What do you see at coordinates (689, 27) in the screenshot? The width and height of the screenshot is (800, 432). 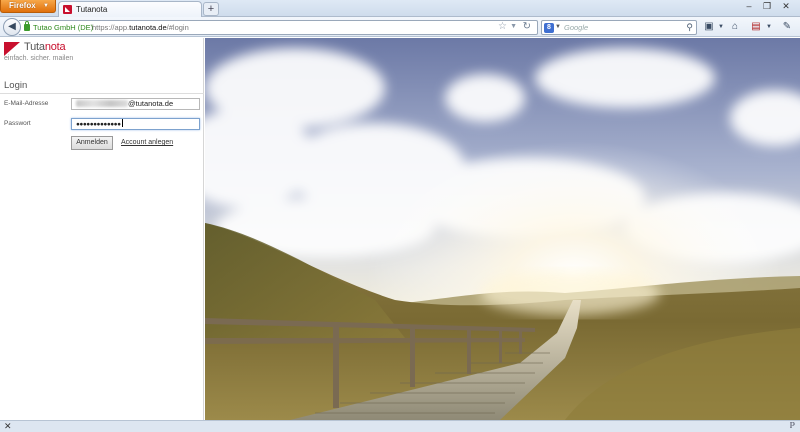 I see `magnifier-icon: ⚲` at bounding box center [689, 27].